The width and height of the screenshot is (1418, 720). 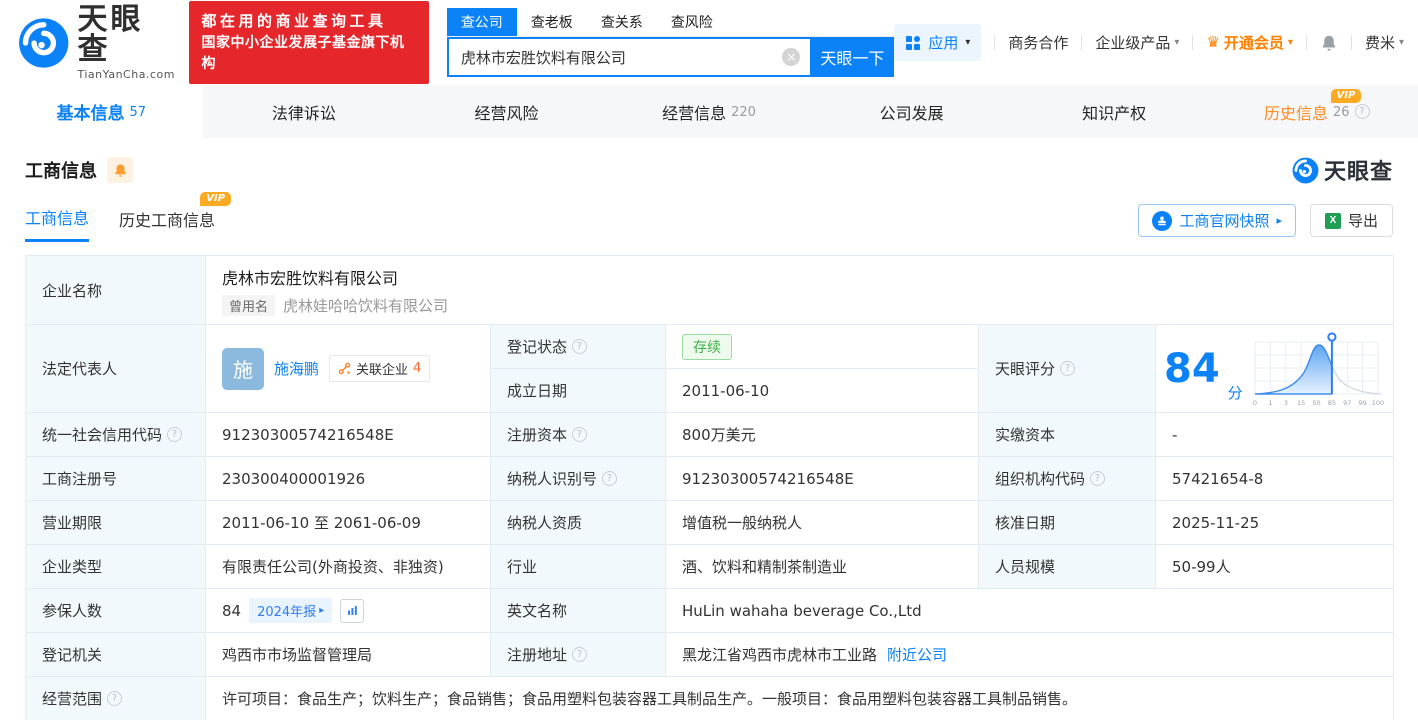 I want to click on tab-label: 法律诉讼, so click(x=303, y=113).